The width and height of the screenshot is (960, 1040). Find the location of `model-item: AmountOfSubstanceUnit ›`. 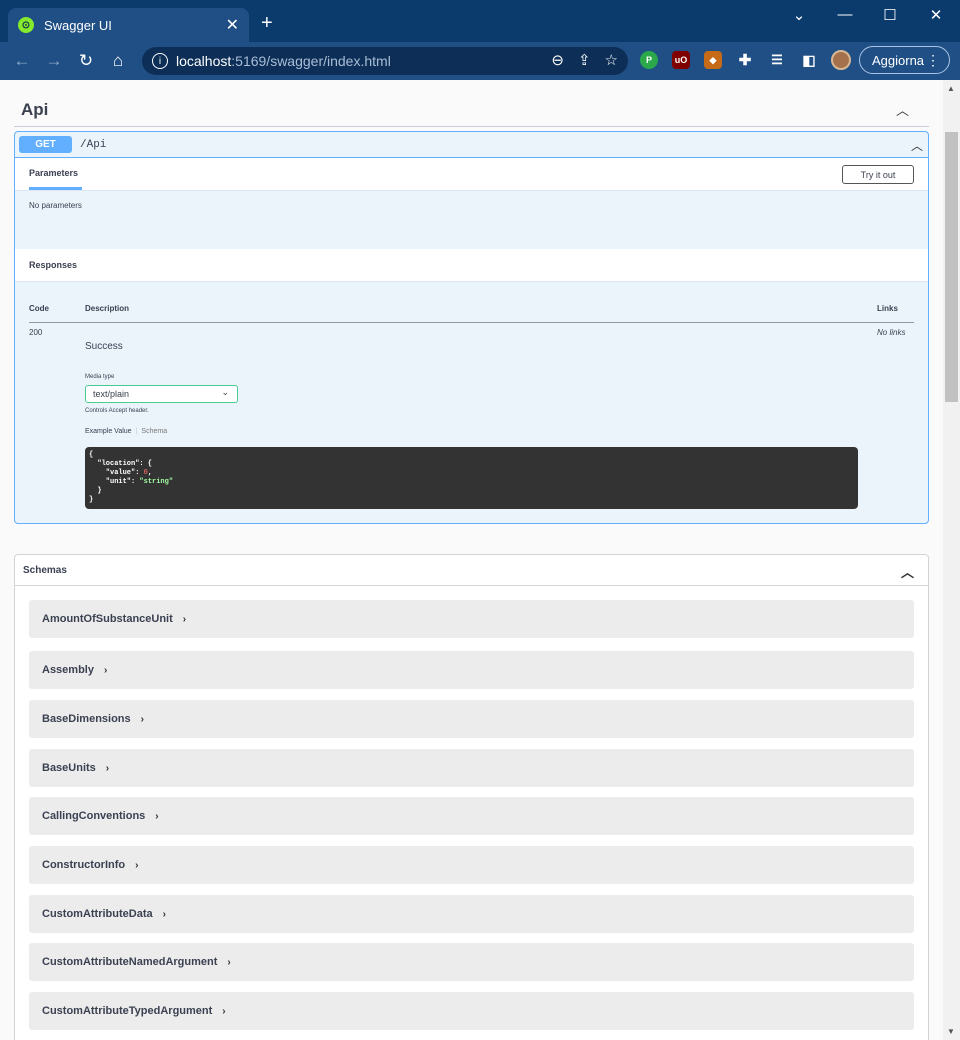

model-item: AmountOfSubstanceUnit › is located at coordinates (471, 619).